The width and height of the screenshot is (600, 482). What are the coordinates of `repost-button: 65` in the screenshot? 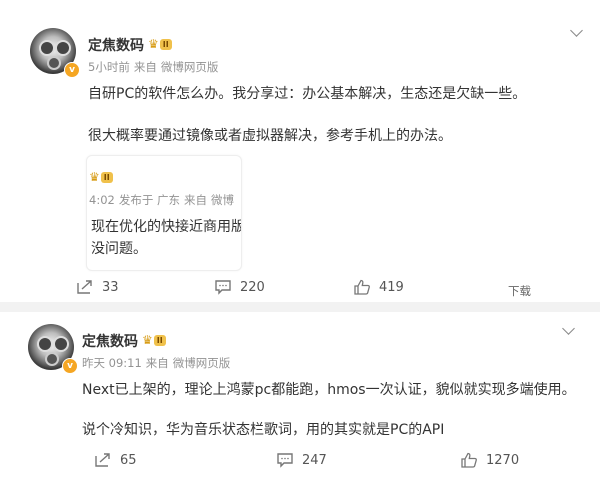 It's located at (115, 460).